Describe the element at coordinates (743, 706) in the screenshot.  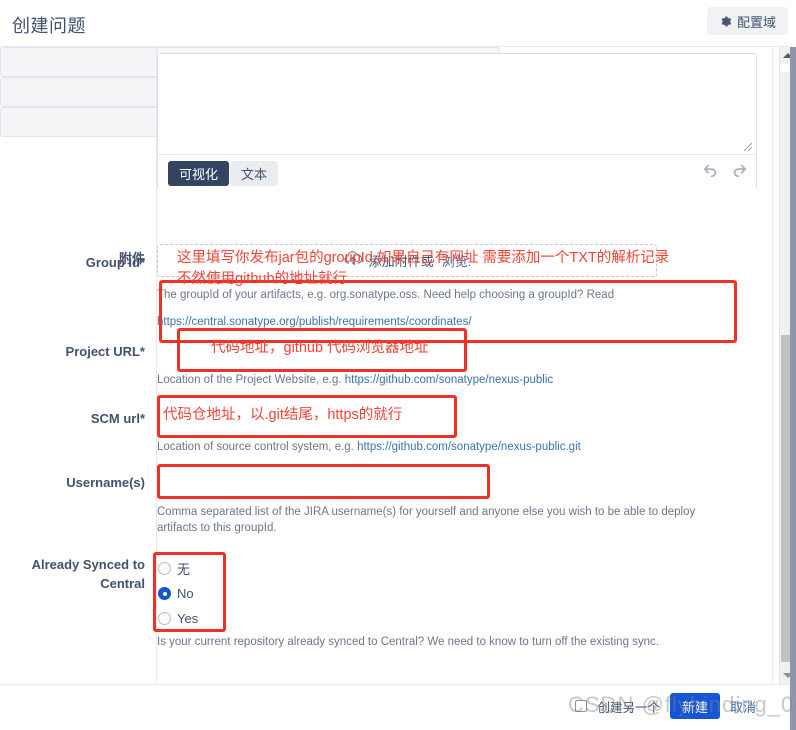
I see `cancel-link: 取消` at that location.